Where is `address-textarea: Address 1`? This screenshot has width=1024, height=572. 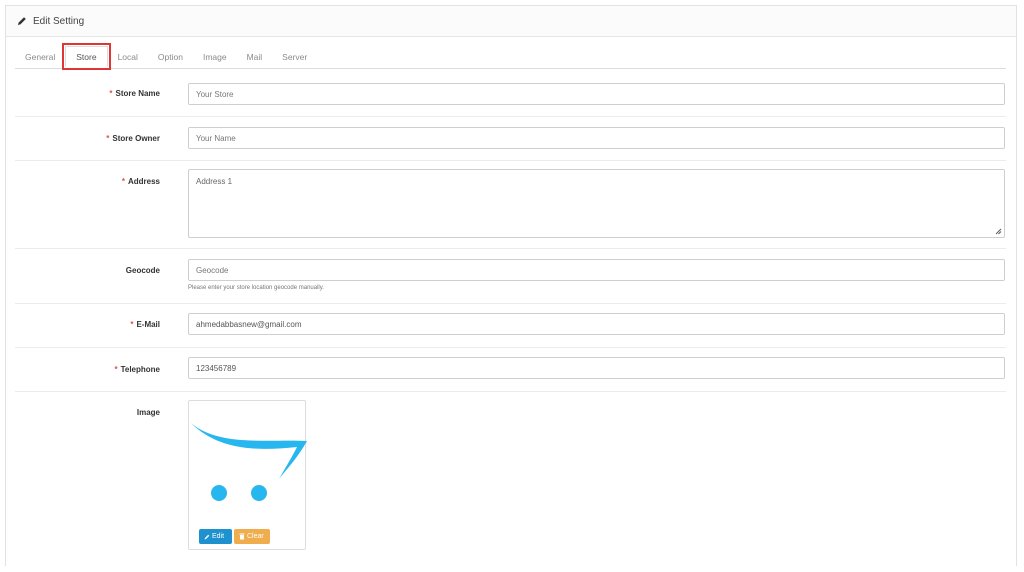
address-textarea: Address 1 is located at coordinates (596, 203).